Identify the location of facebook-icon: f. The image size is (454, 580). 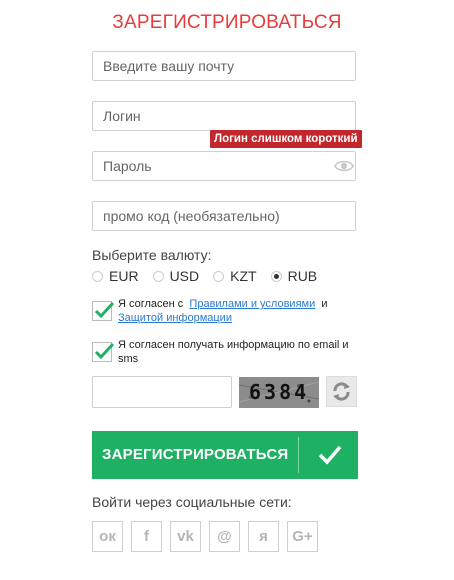
(146, 536).